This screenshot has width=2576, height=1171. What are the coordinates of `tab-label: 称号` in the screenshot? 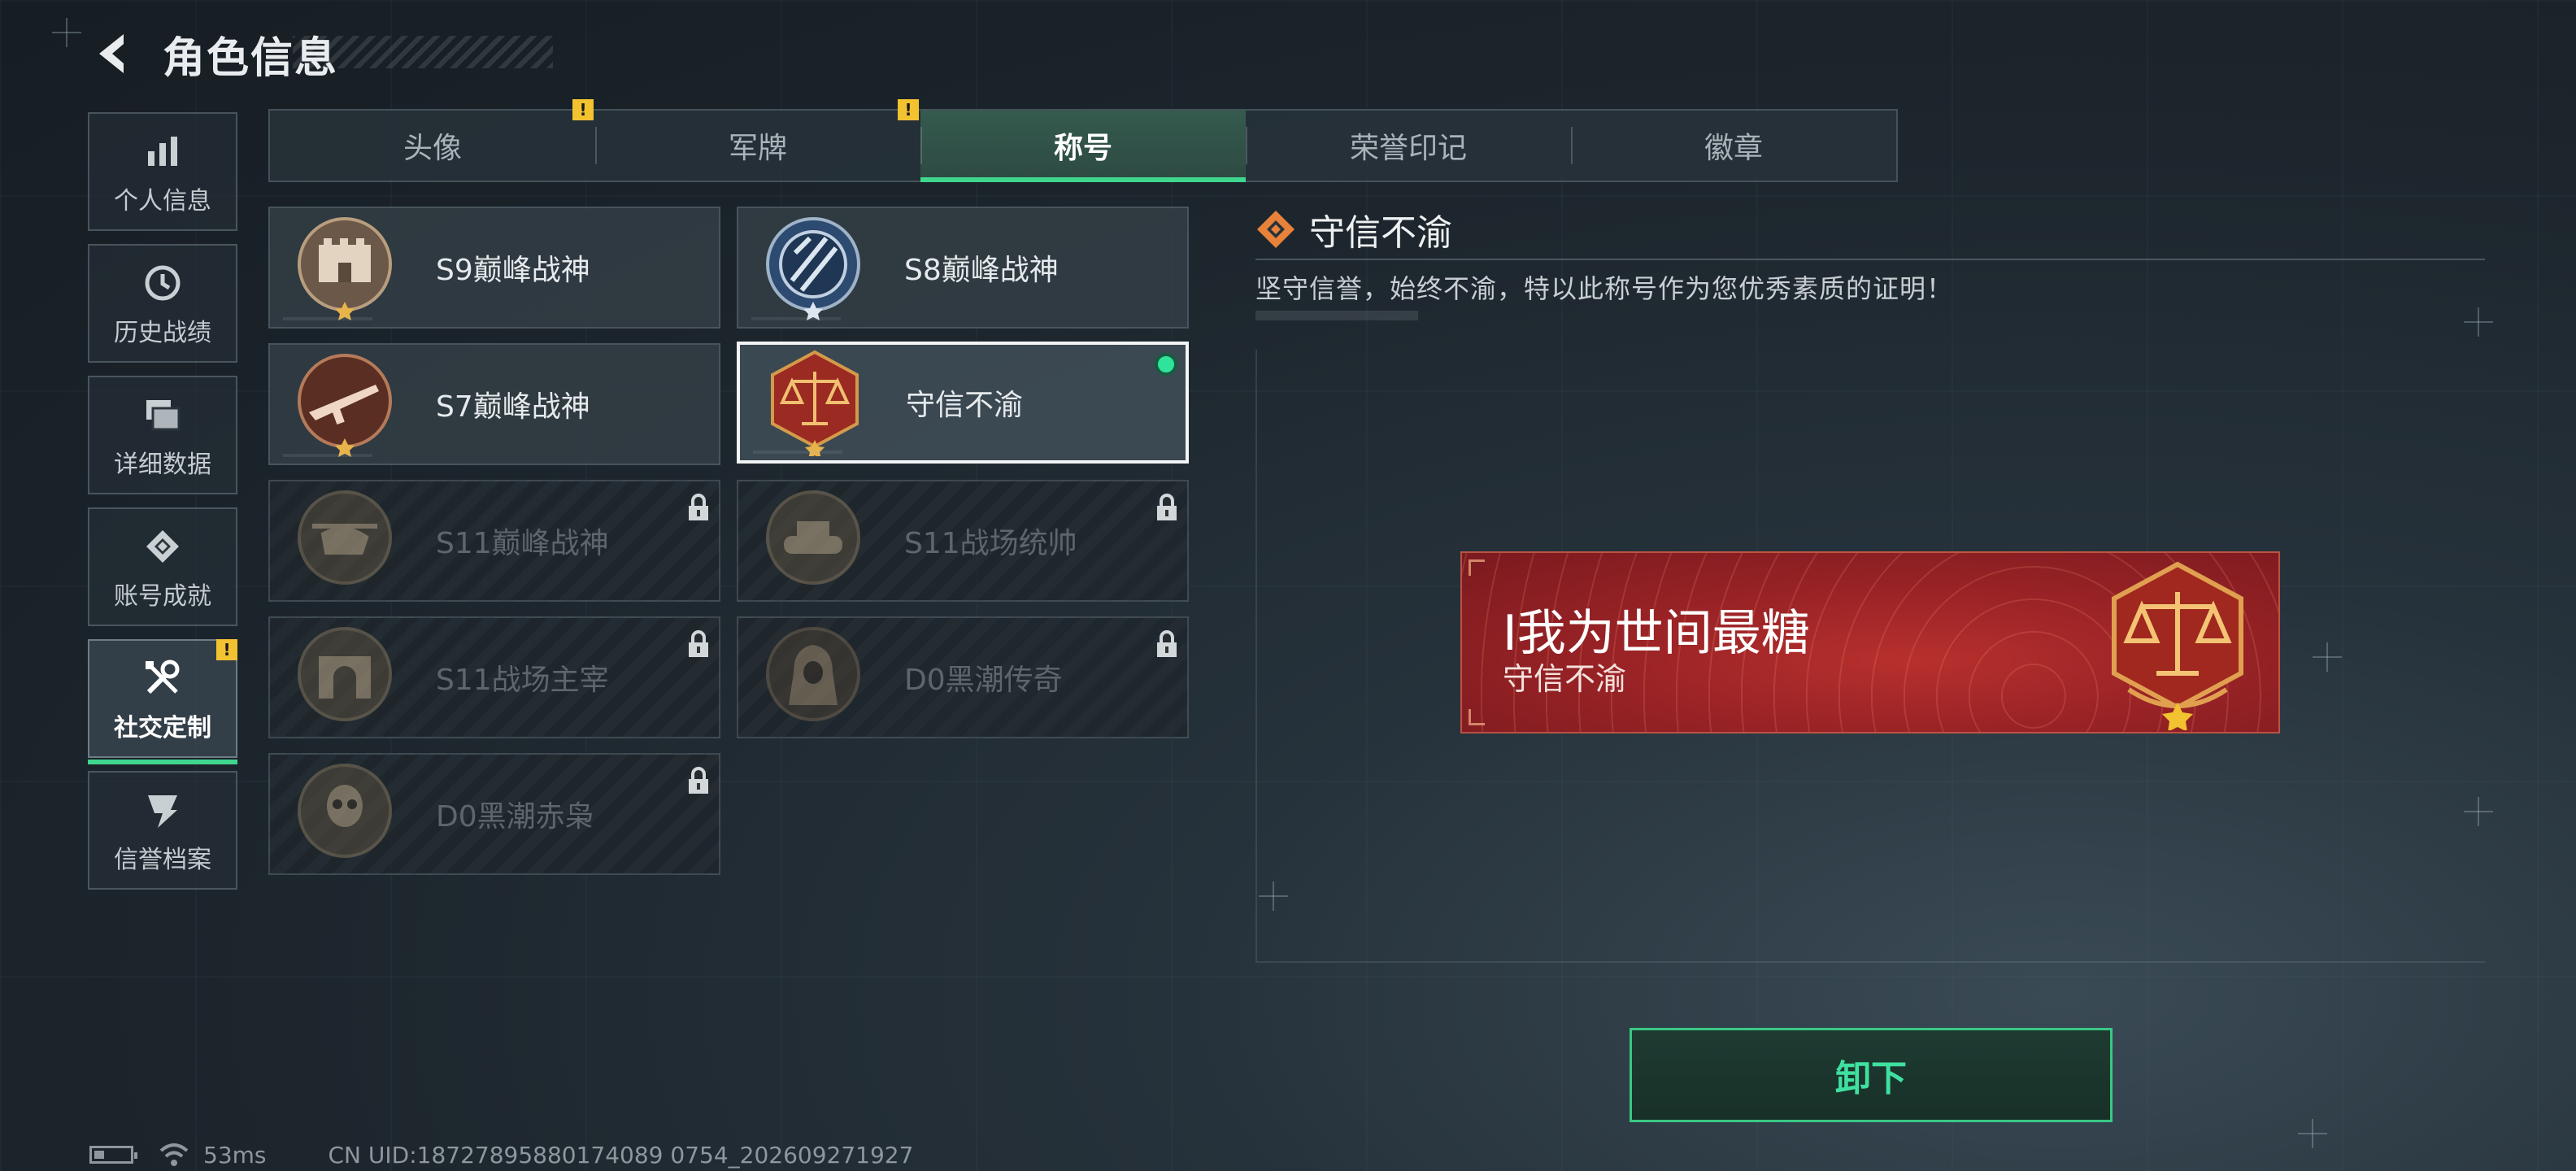 It's located at (1082, 148).